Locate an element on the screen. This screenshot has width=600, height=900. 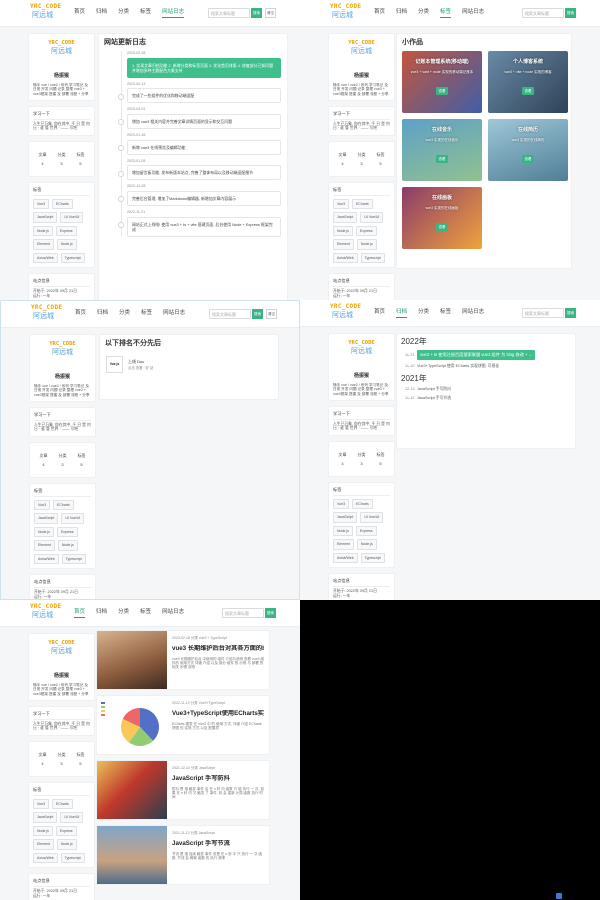
link-item: Vue.js 上线 Doc 点击 查看 · 好 站 is located at coordinates (189, 364).